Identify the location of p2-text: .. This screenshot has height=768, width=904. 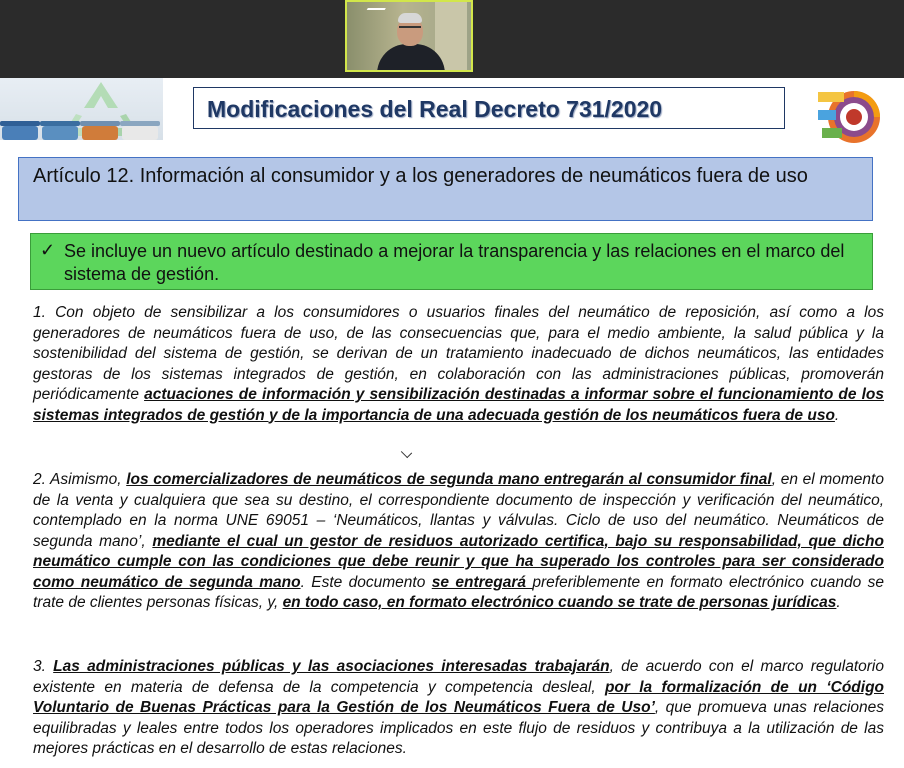
(838, 602).